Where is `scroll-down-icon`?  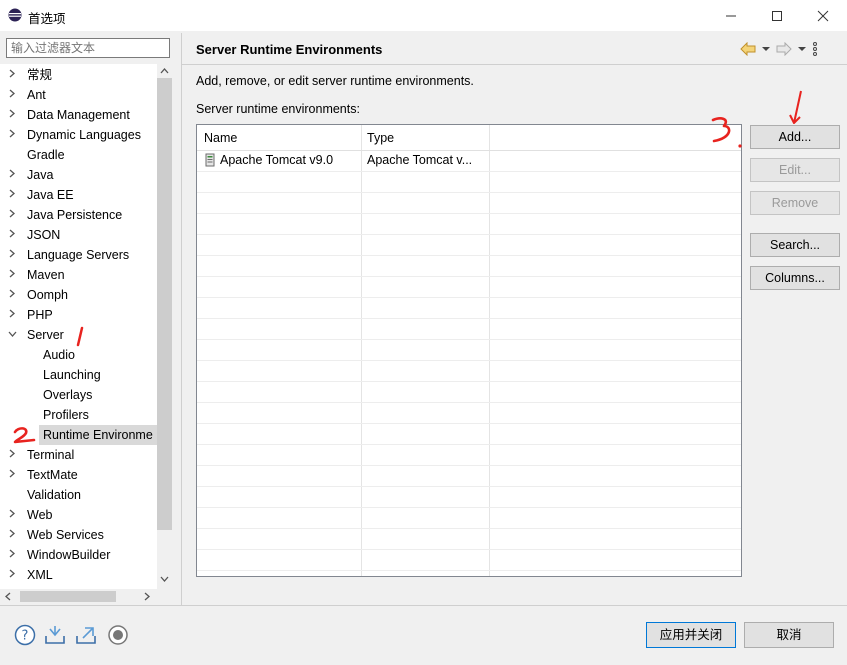 scroll-down-icon is located at coordinates (164, 579).